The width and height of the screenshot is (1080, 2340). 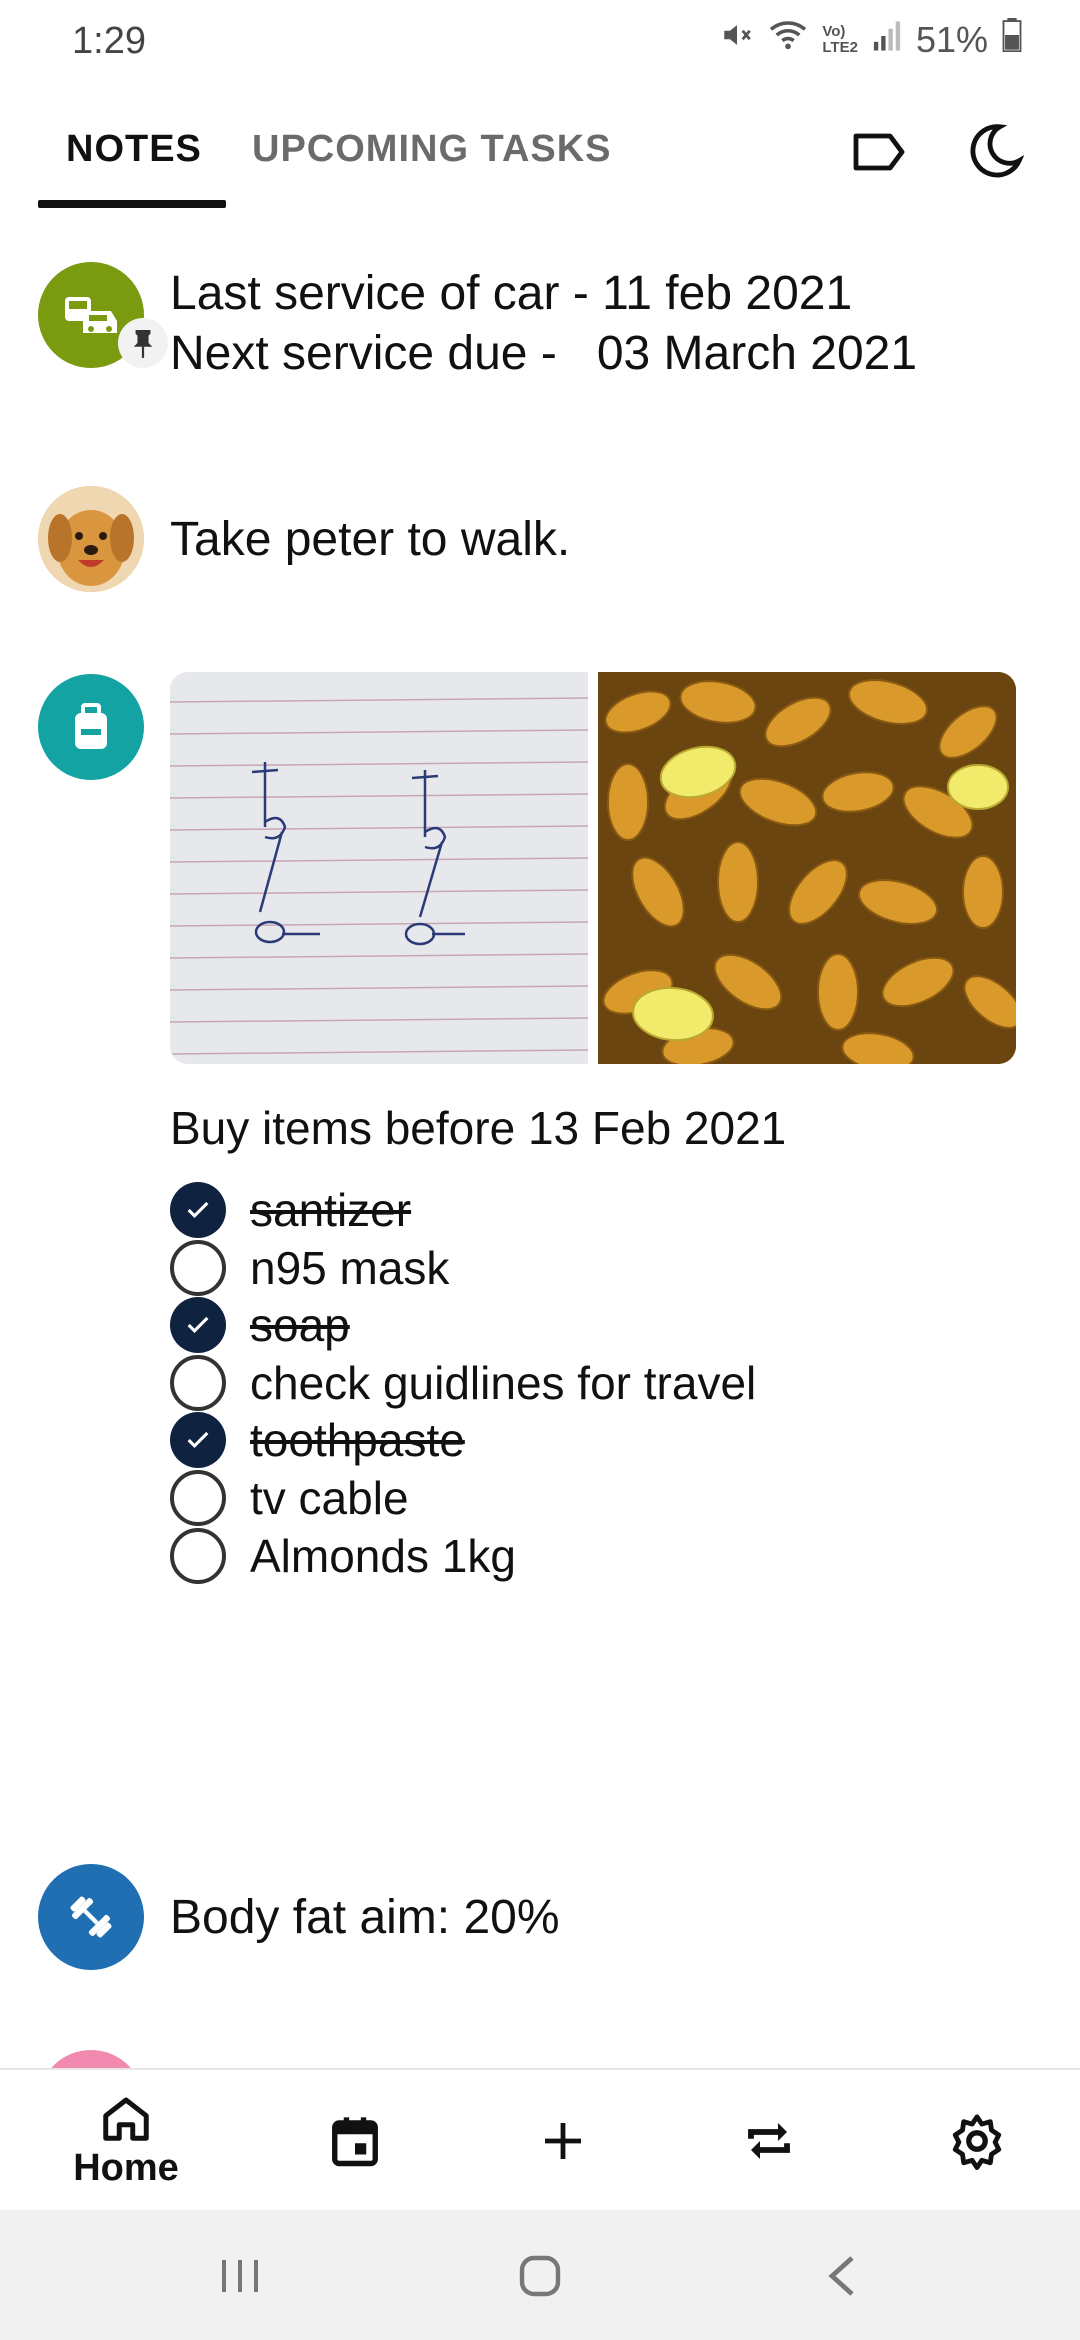 I want to click on wifi-icon, so click(x=788, y=39).